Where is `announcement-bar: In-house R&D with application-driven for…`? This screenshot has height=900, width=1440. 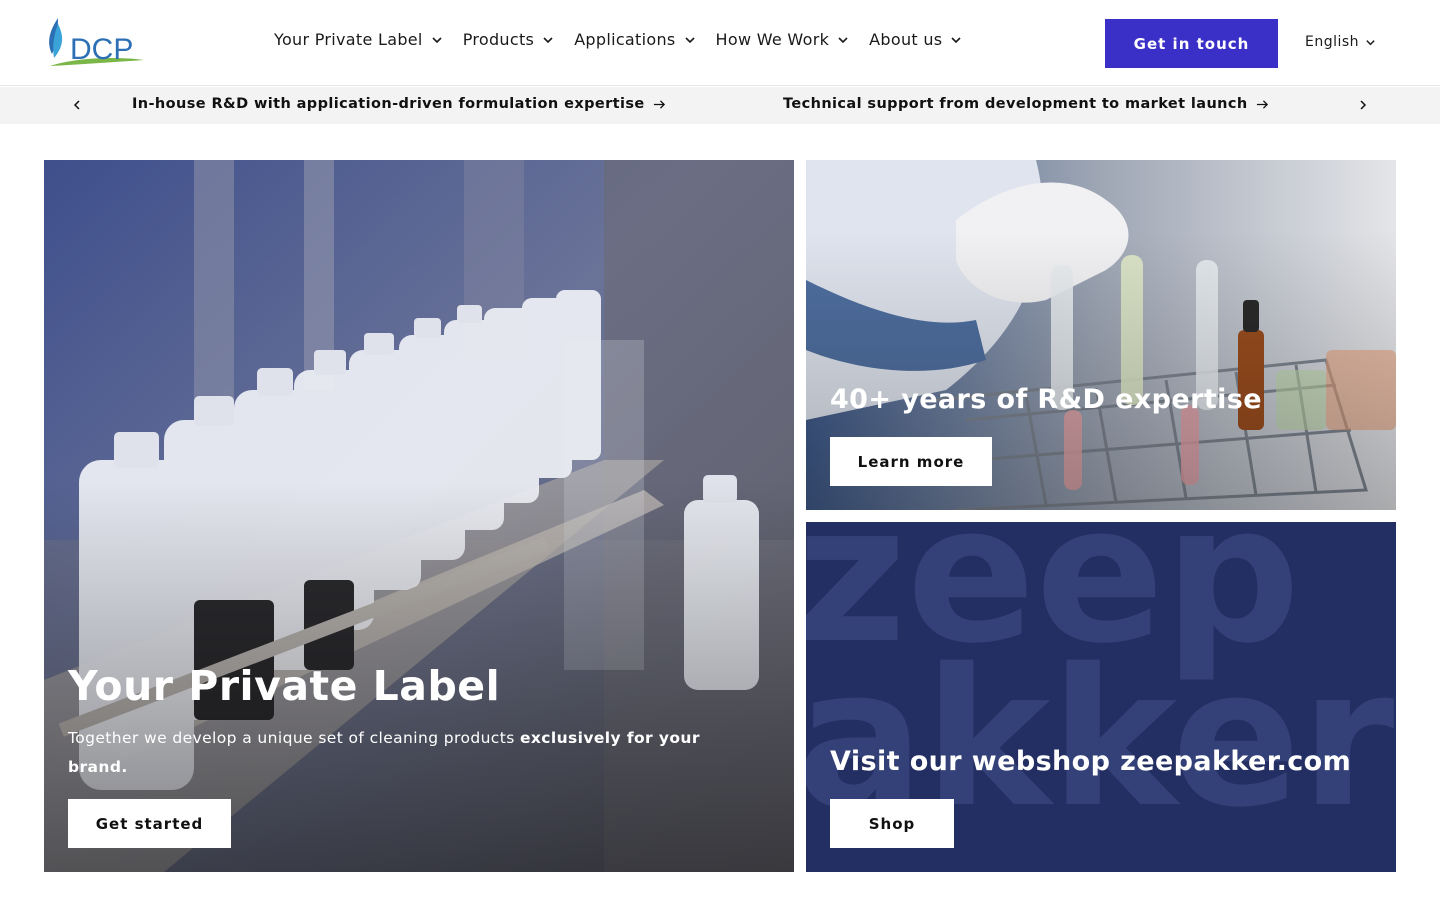
announcement-bar: In-house R&D with application-driven for… is located at coordinates (720, 105).